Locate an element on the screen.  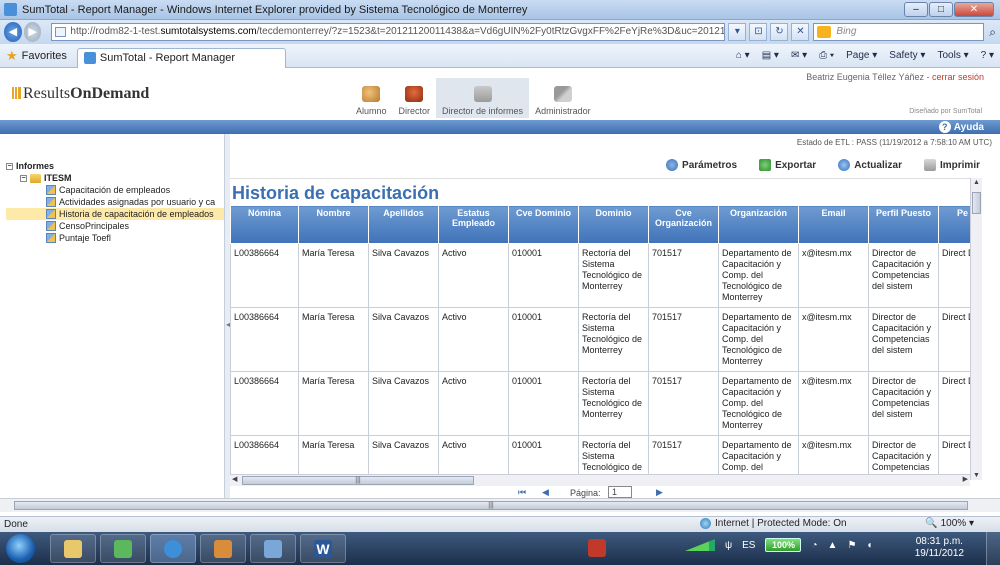
url-prefix: http://rodm82-1-test. is located at coordinates (115, 31).